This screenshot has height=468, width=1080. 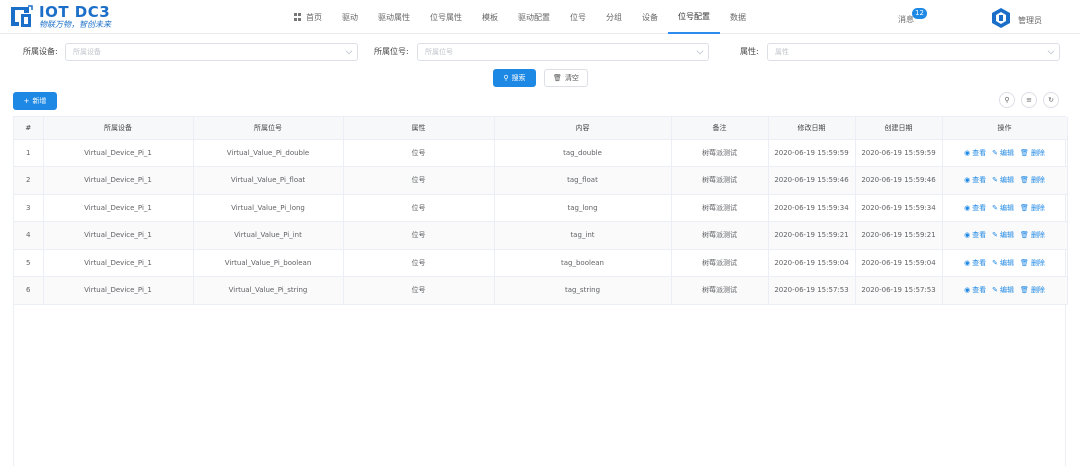 I want to click on cell-content: tag_float, so click(x=583, y=180).